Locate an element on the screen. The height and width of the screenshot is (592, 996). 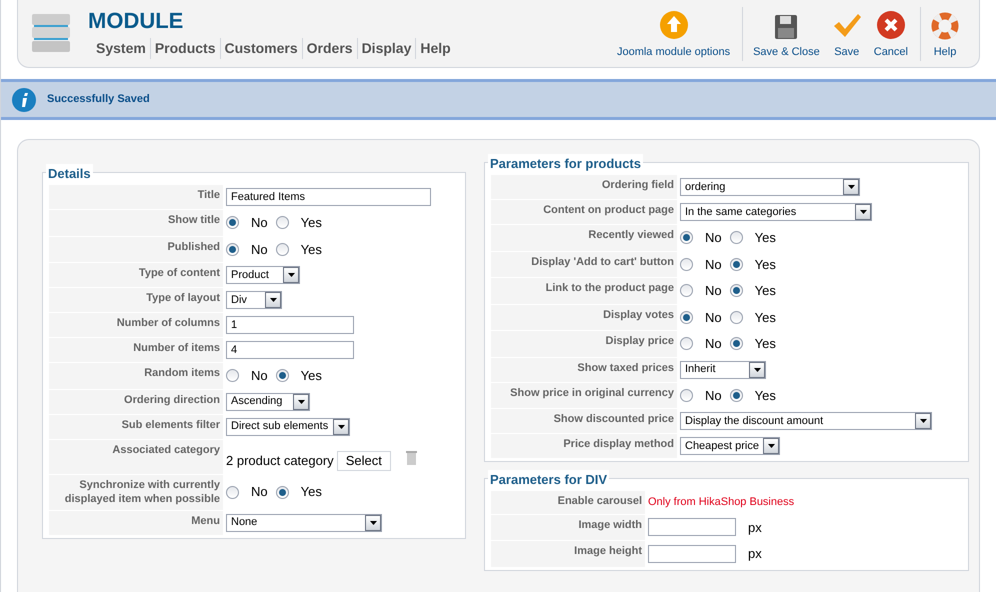
availability-note: Only from HikaShop Business is located at coordinates (721, 502).